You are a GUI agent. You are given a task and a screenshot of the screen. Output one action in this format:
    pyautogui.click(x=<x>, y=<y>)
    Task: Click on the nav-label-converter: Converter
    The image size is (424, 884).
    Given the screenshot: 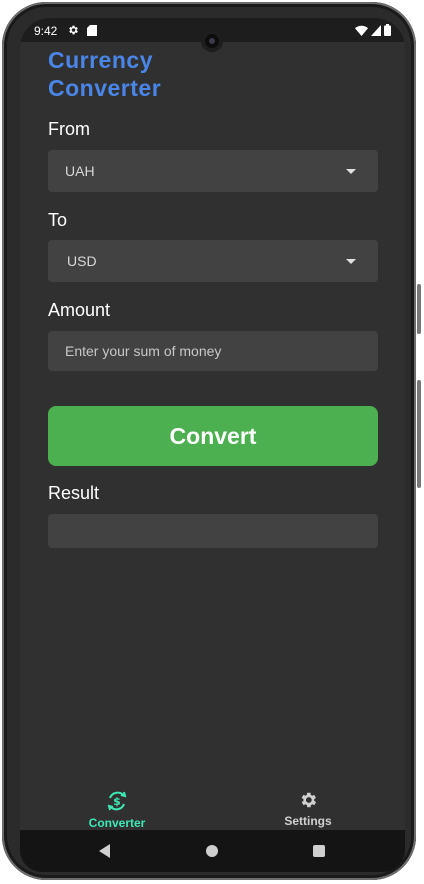 What is the action you would take?
    pyautogui.click(x=117, y=823)
    